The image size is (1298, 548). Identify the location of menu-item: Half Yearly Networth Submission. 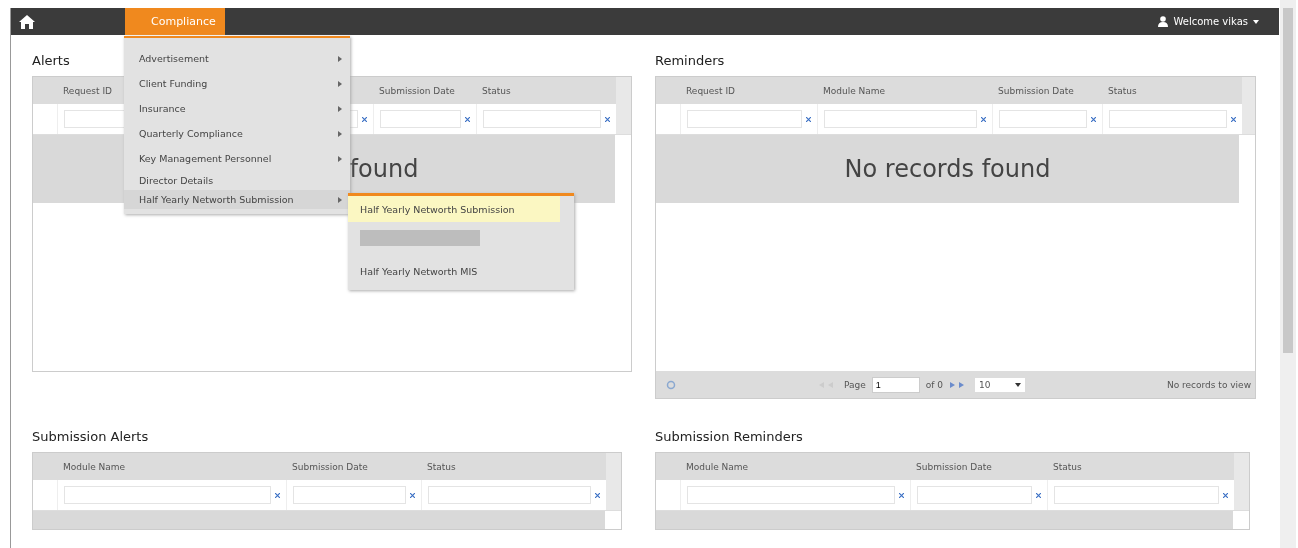
(237, 199).